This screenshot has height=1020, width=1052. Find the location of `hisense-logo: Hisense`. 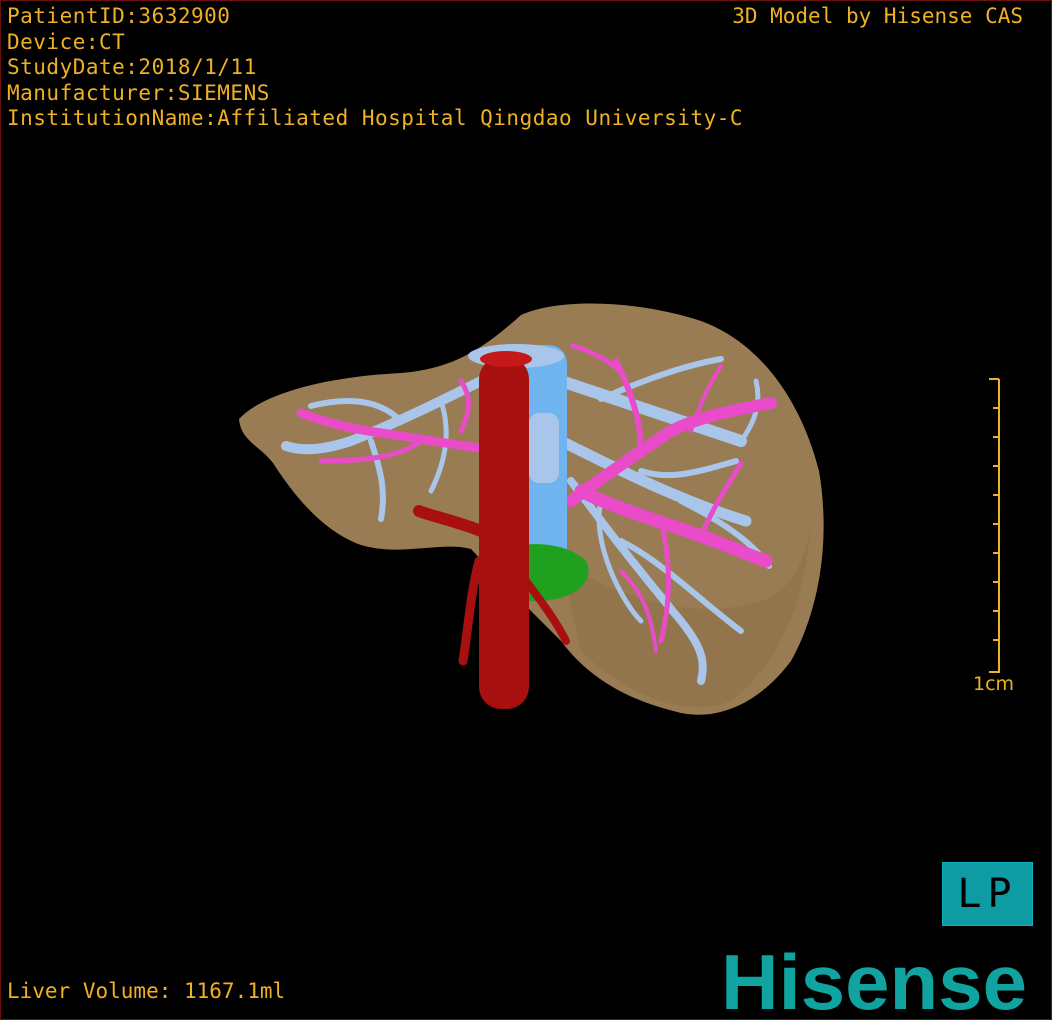

hisense-logo: Hisense is located at coordinates (874, 978).